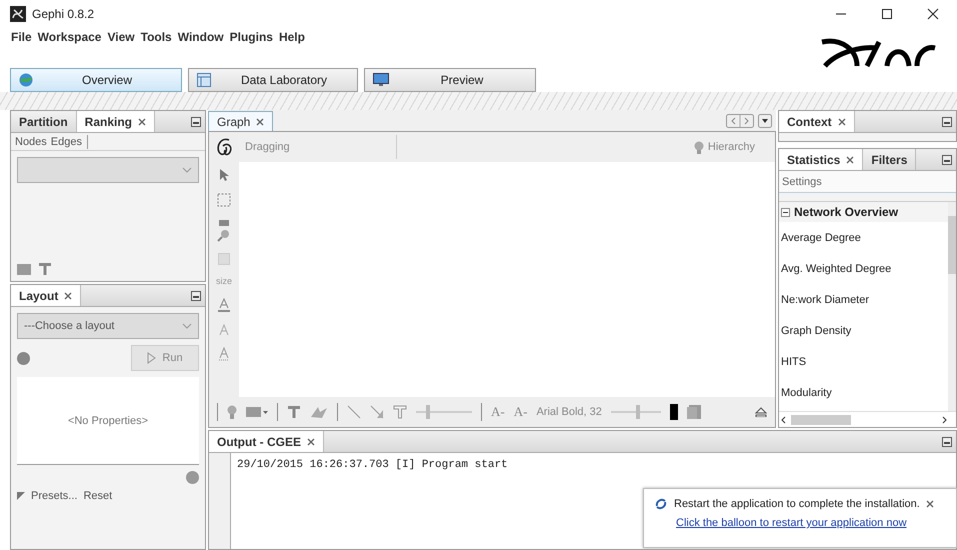  What do you see at coordinates (23, 358) in the screenshot?
I see `info-icon` at bounding box center [23, 358].